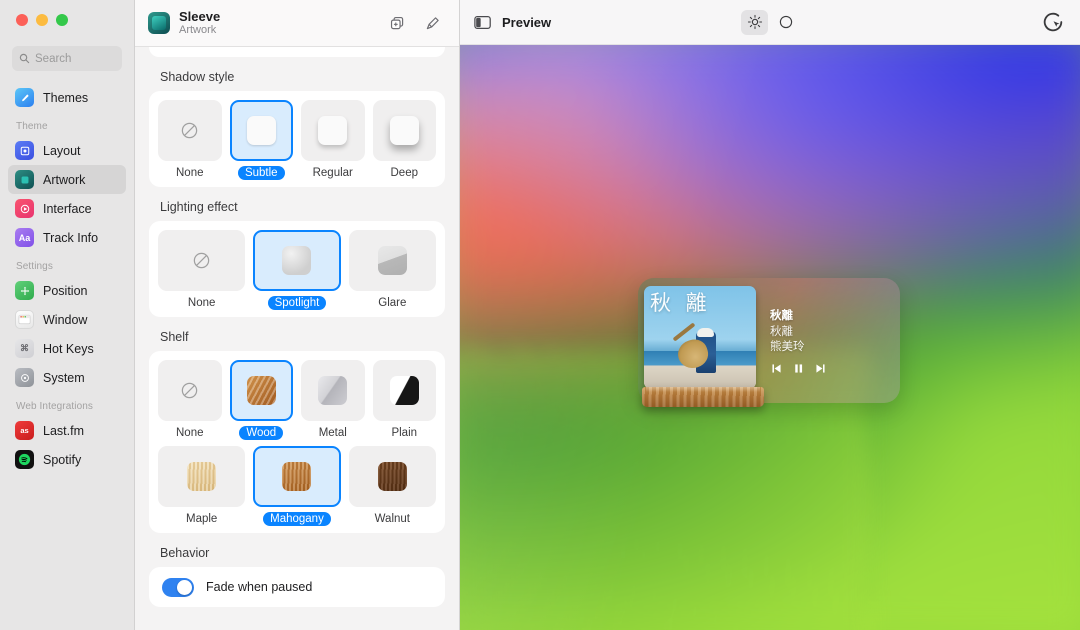  I want to click on sidebar-item-spotify: Spotify, so click(67, 459).